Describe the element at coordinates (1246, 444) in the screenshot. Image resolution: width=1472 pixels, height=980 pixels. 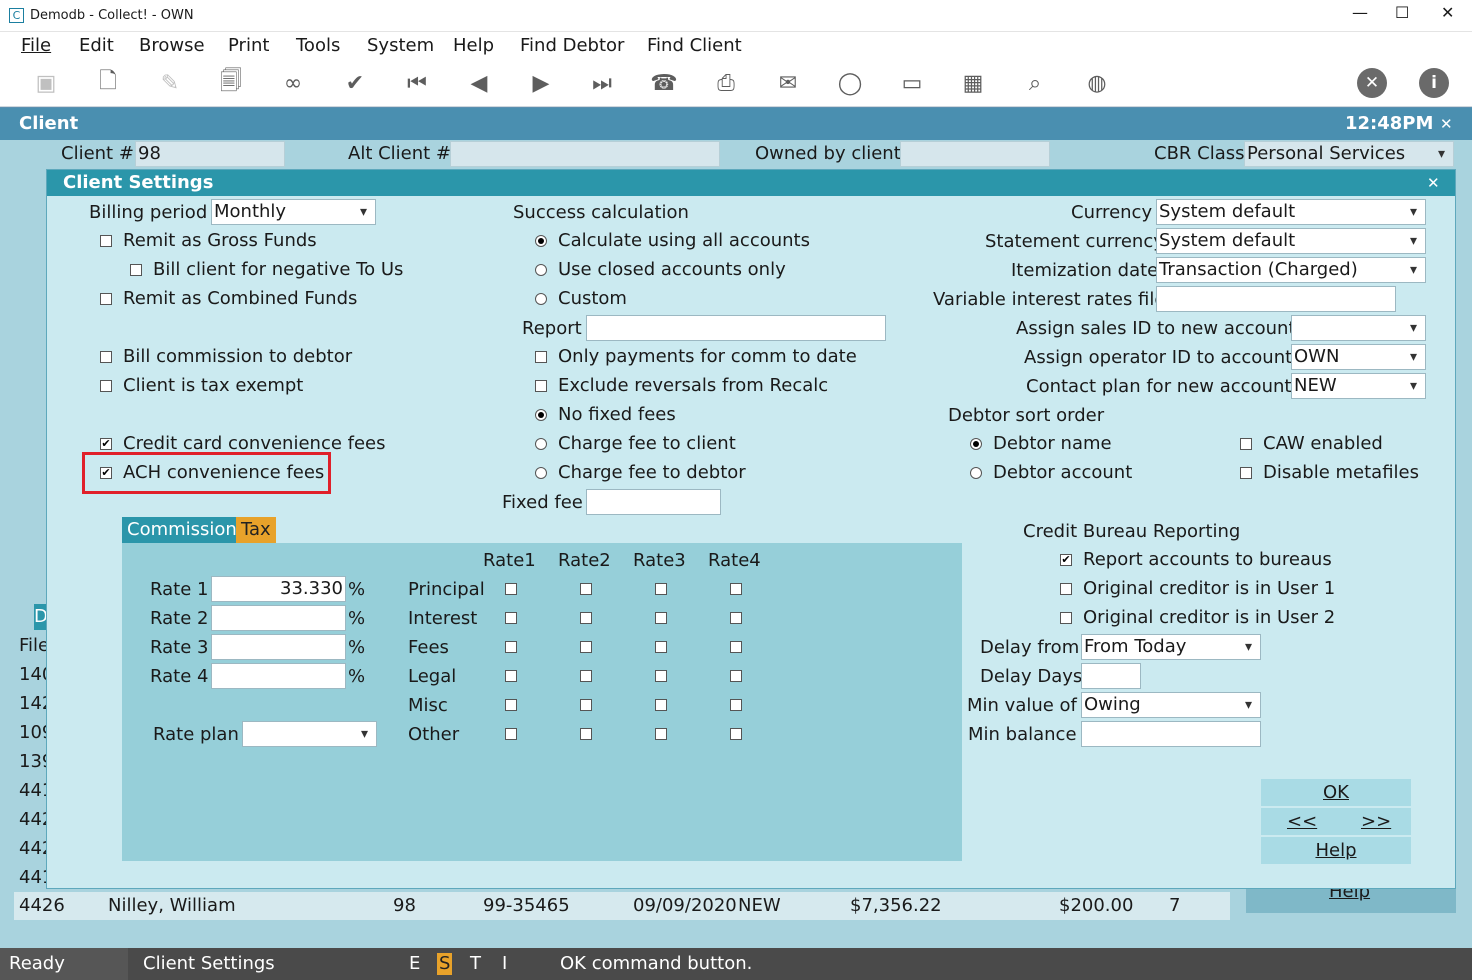
I see `caw-checkbox` at that location.